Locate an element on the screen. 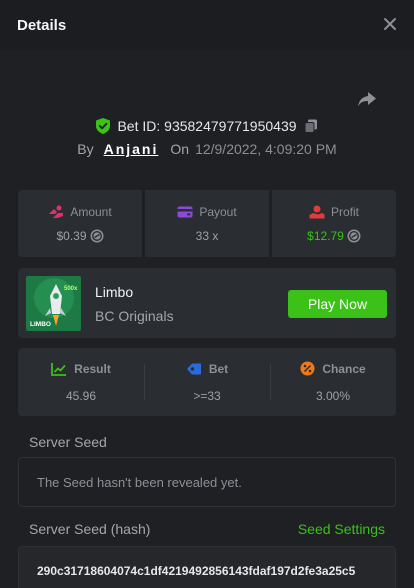 This screenshot has height=588, width=414. game-provider: BC Originals is located at coordinates (134, 316).